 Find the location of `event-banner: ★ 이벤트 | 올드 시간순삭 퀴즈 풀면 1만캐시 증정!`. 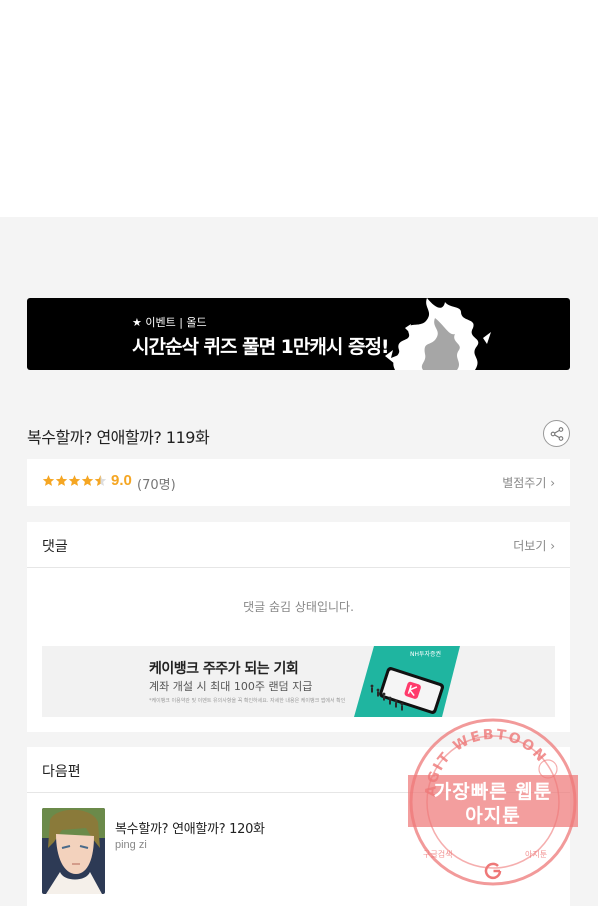

event-banner: ★ 이벤트 | 올드 시간순삭 퀴즈 풀면 1만캐시 증정! is located at coordinates (298, 334).